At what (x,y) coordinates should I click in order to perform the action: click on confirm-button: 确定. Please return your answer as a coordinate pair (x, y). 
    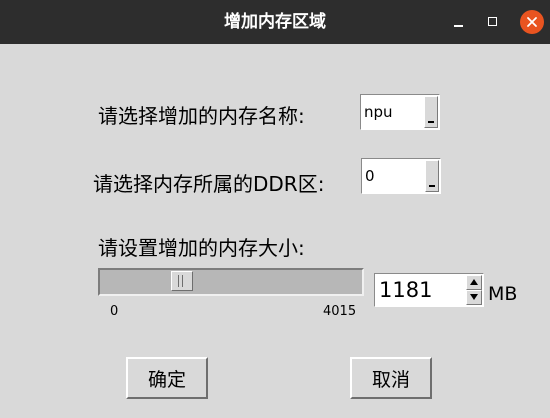
    Looking at the image, I should click on (167, 378).